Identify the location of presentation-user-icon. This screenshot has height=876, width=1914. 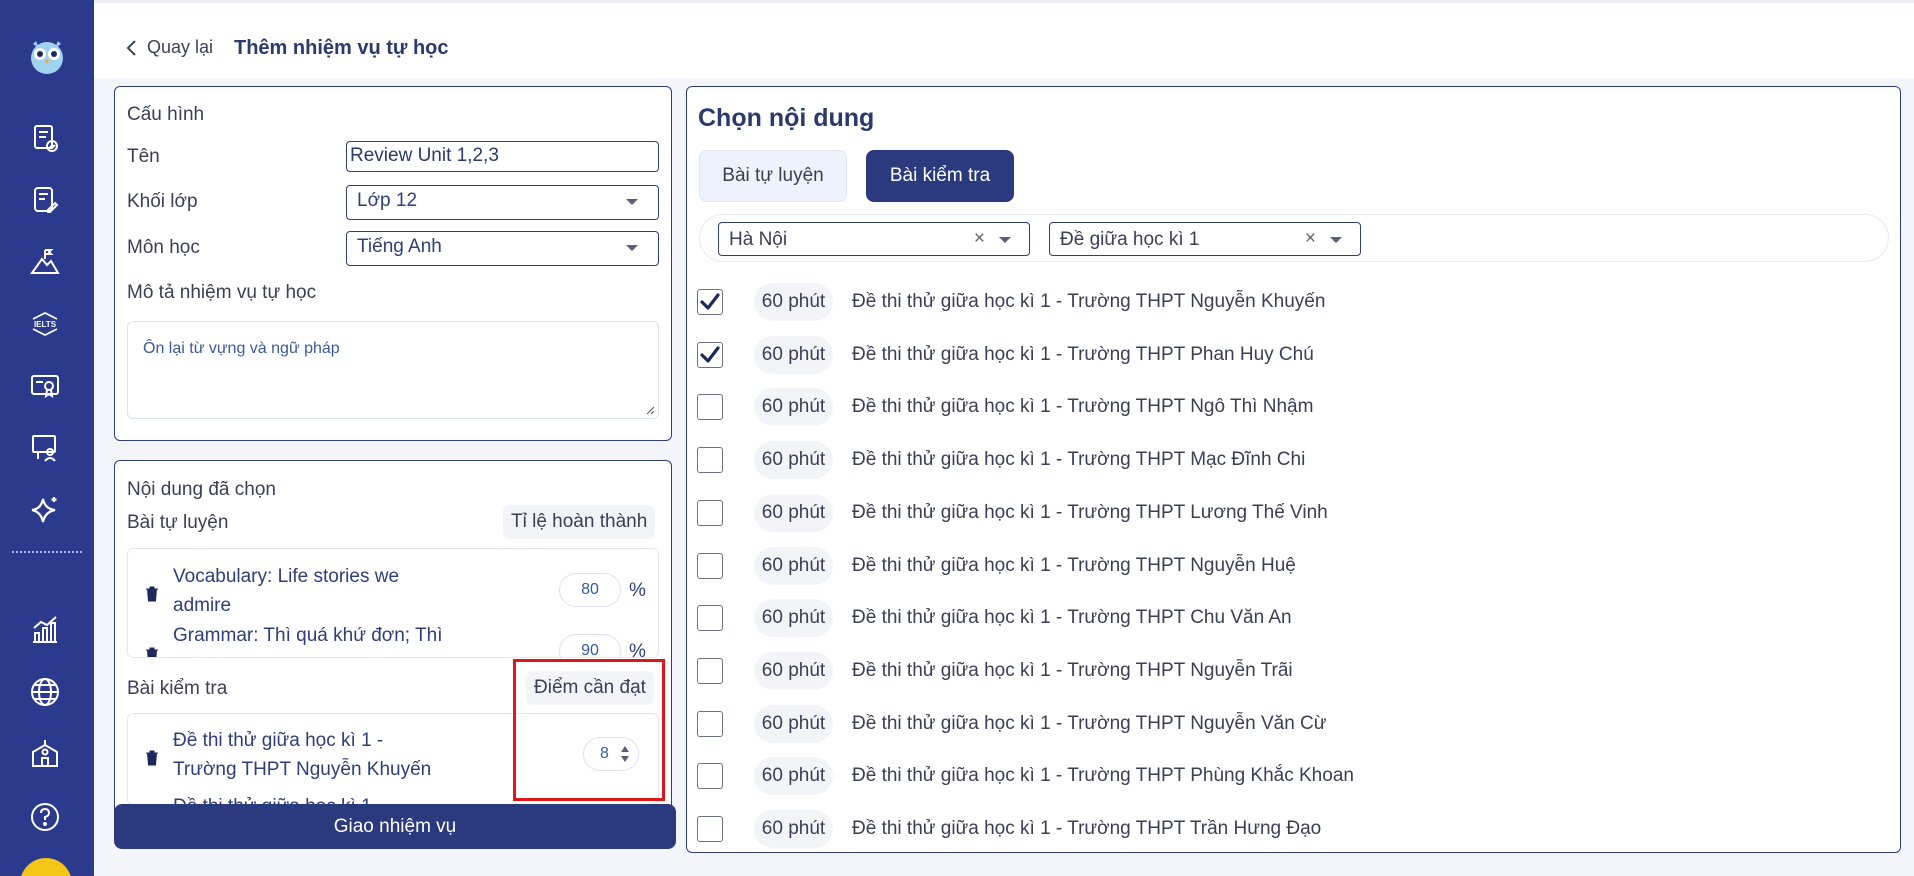
(45, 448).